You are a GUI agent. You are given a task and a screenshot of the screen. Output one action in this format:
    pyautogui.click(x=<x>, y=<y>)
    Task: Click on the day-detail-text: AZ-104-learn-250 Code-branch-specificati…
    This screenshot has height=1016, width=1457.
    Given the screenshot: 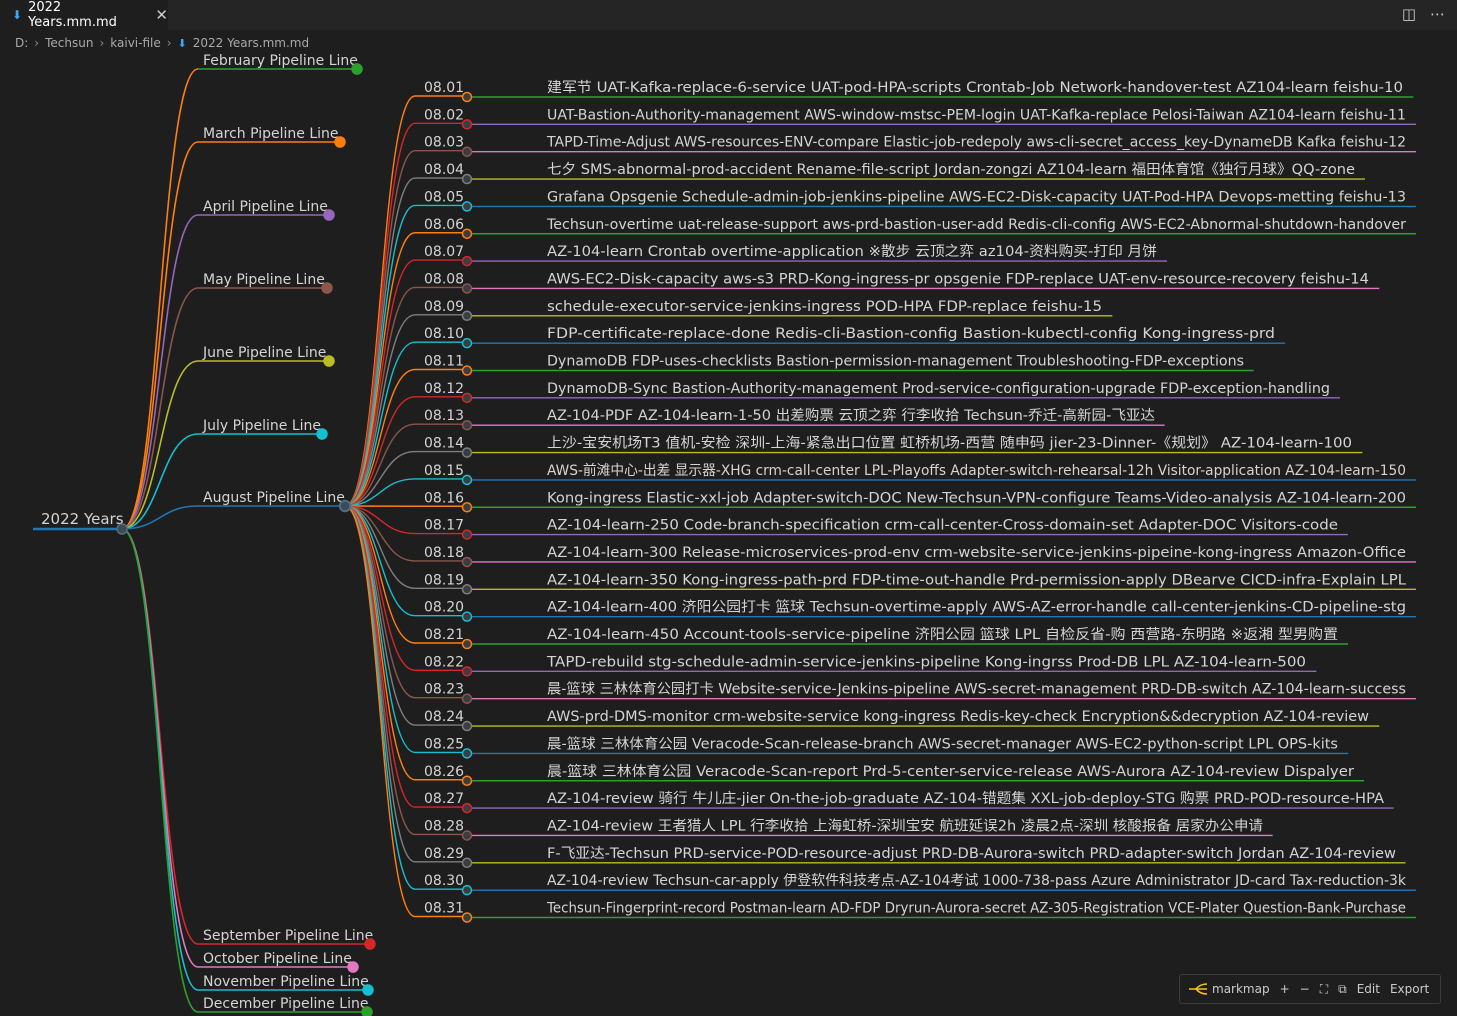 What is the action you would take?
    pyautogui.click(x=942, y=526)
    